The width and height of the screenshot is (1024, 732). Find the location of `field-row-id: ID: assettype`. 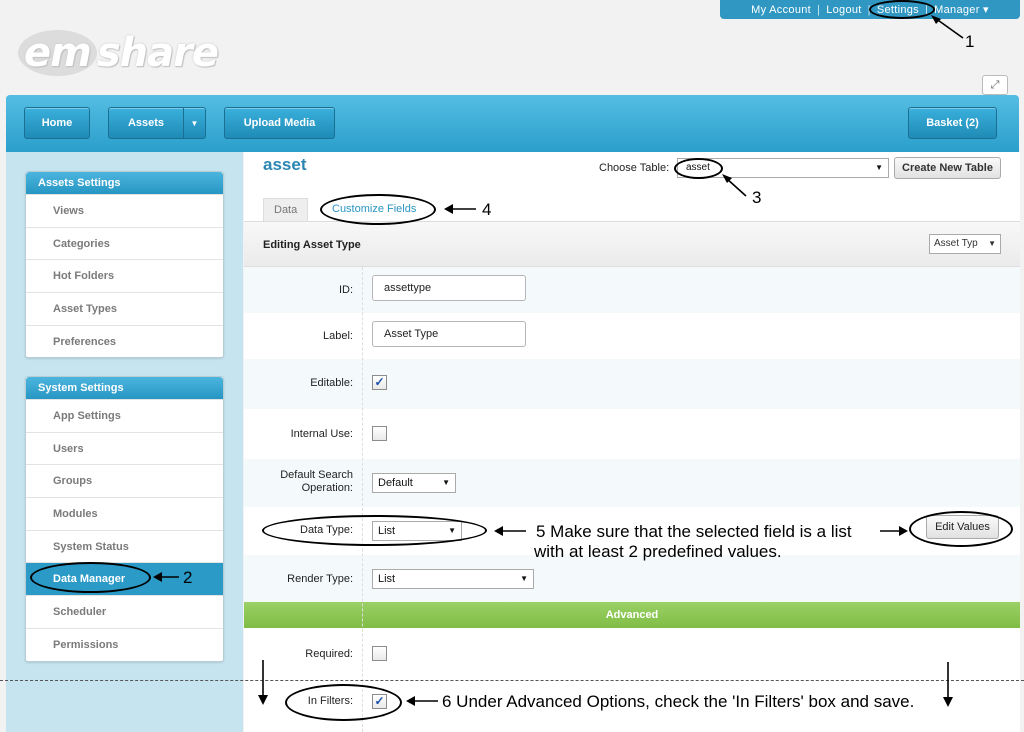

field-row-id: ID: assettype is located at coordinates (632, 290).